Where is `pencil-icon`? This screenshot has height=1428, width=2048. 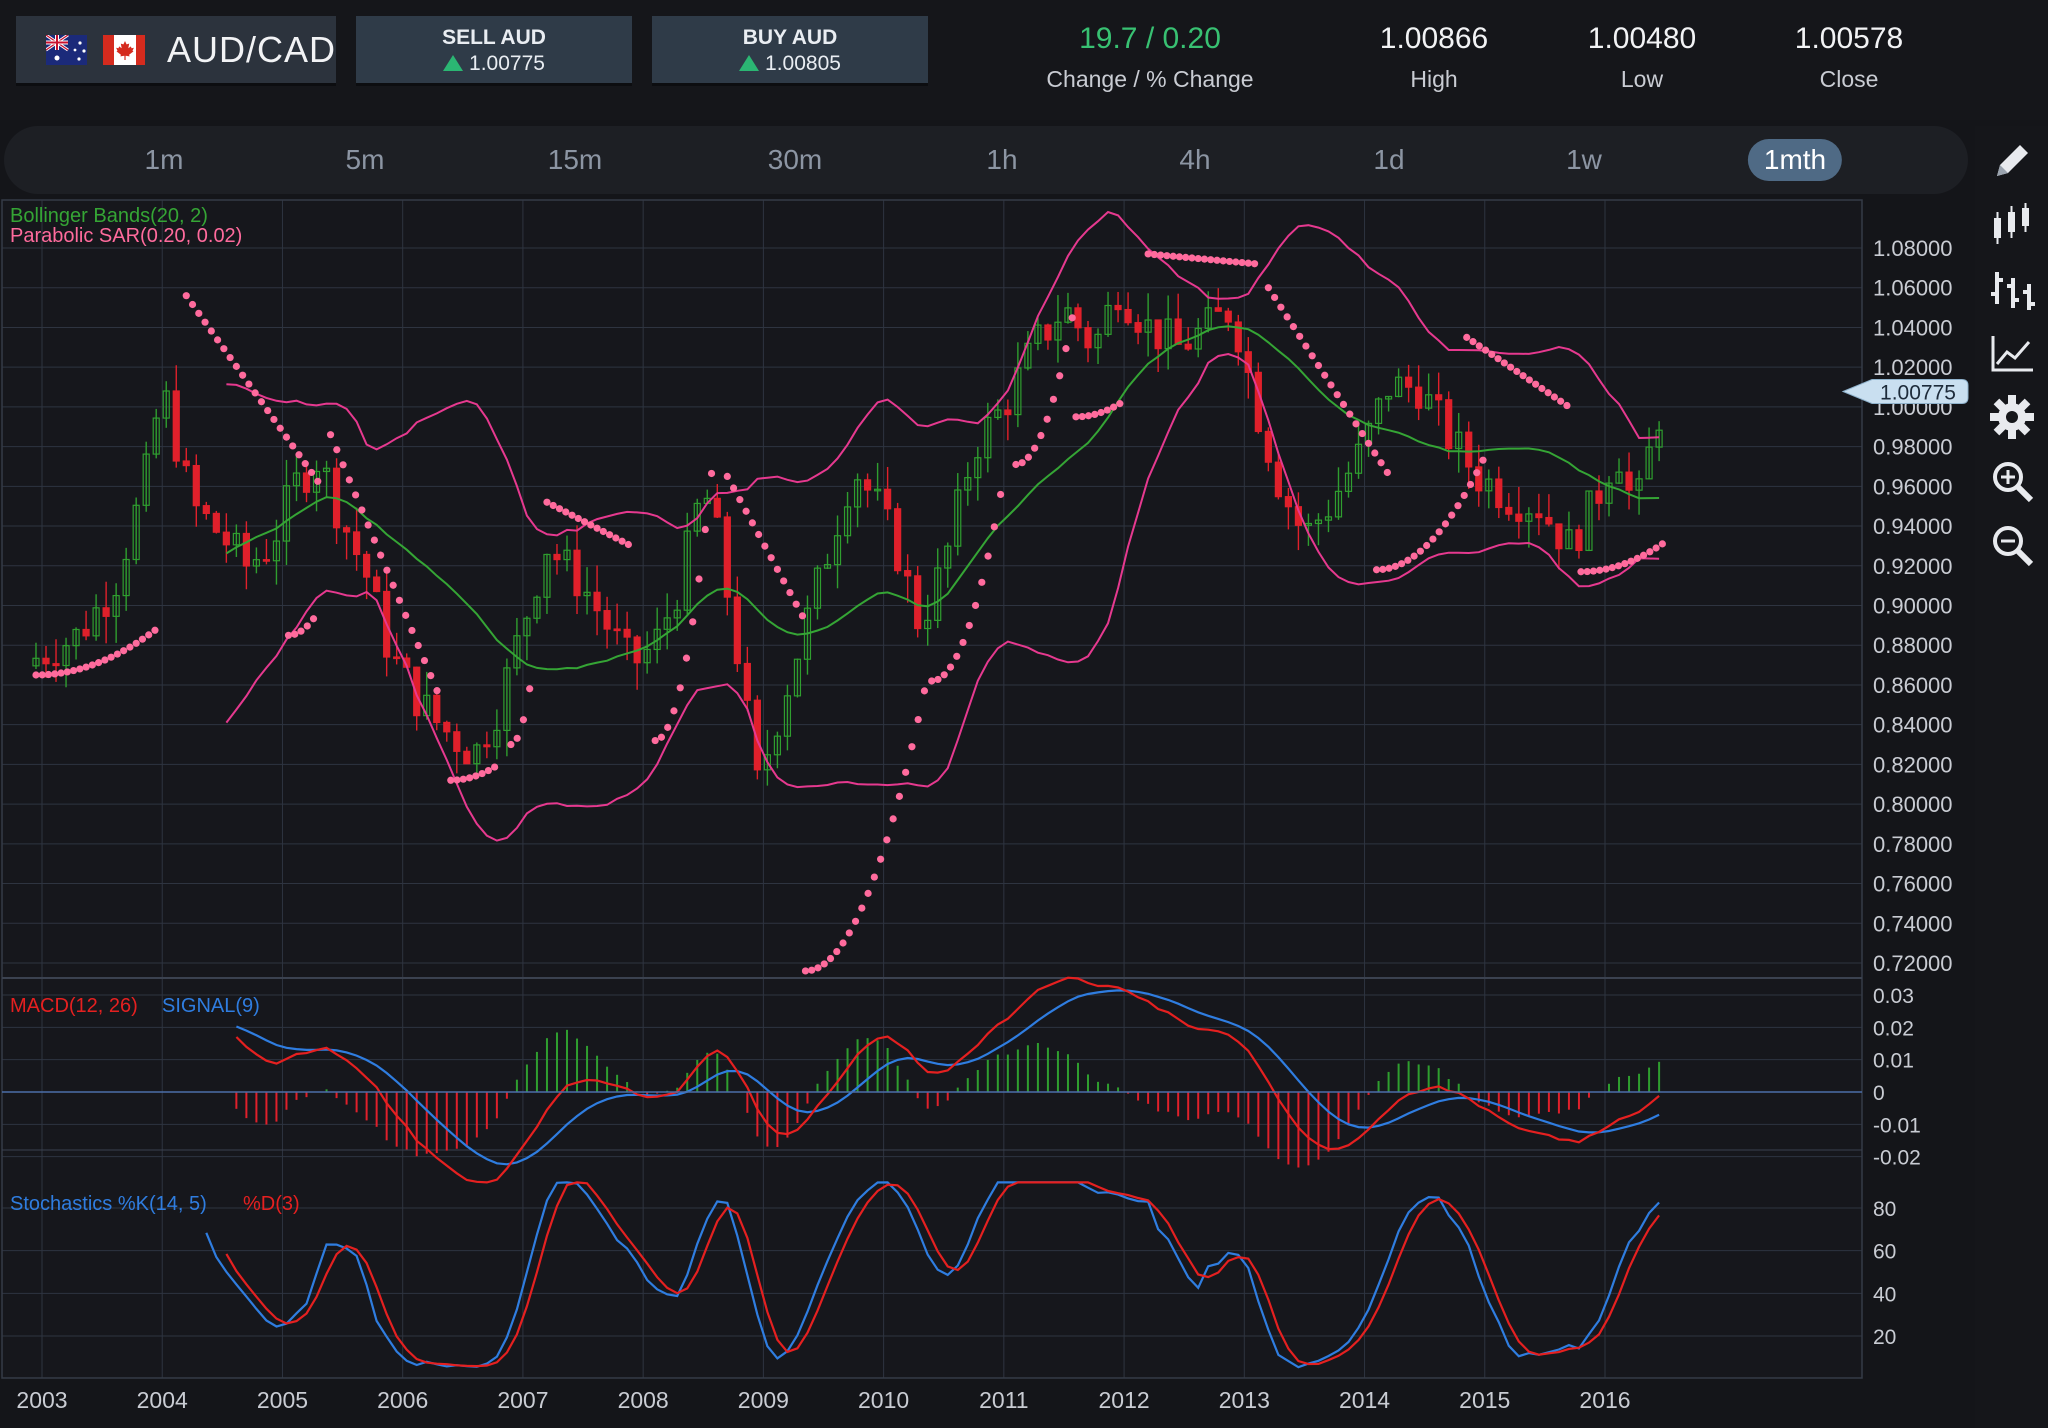
pencil-icon is located at coordinates (2012, 161).